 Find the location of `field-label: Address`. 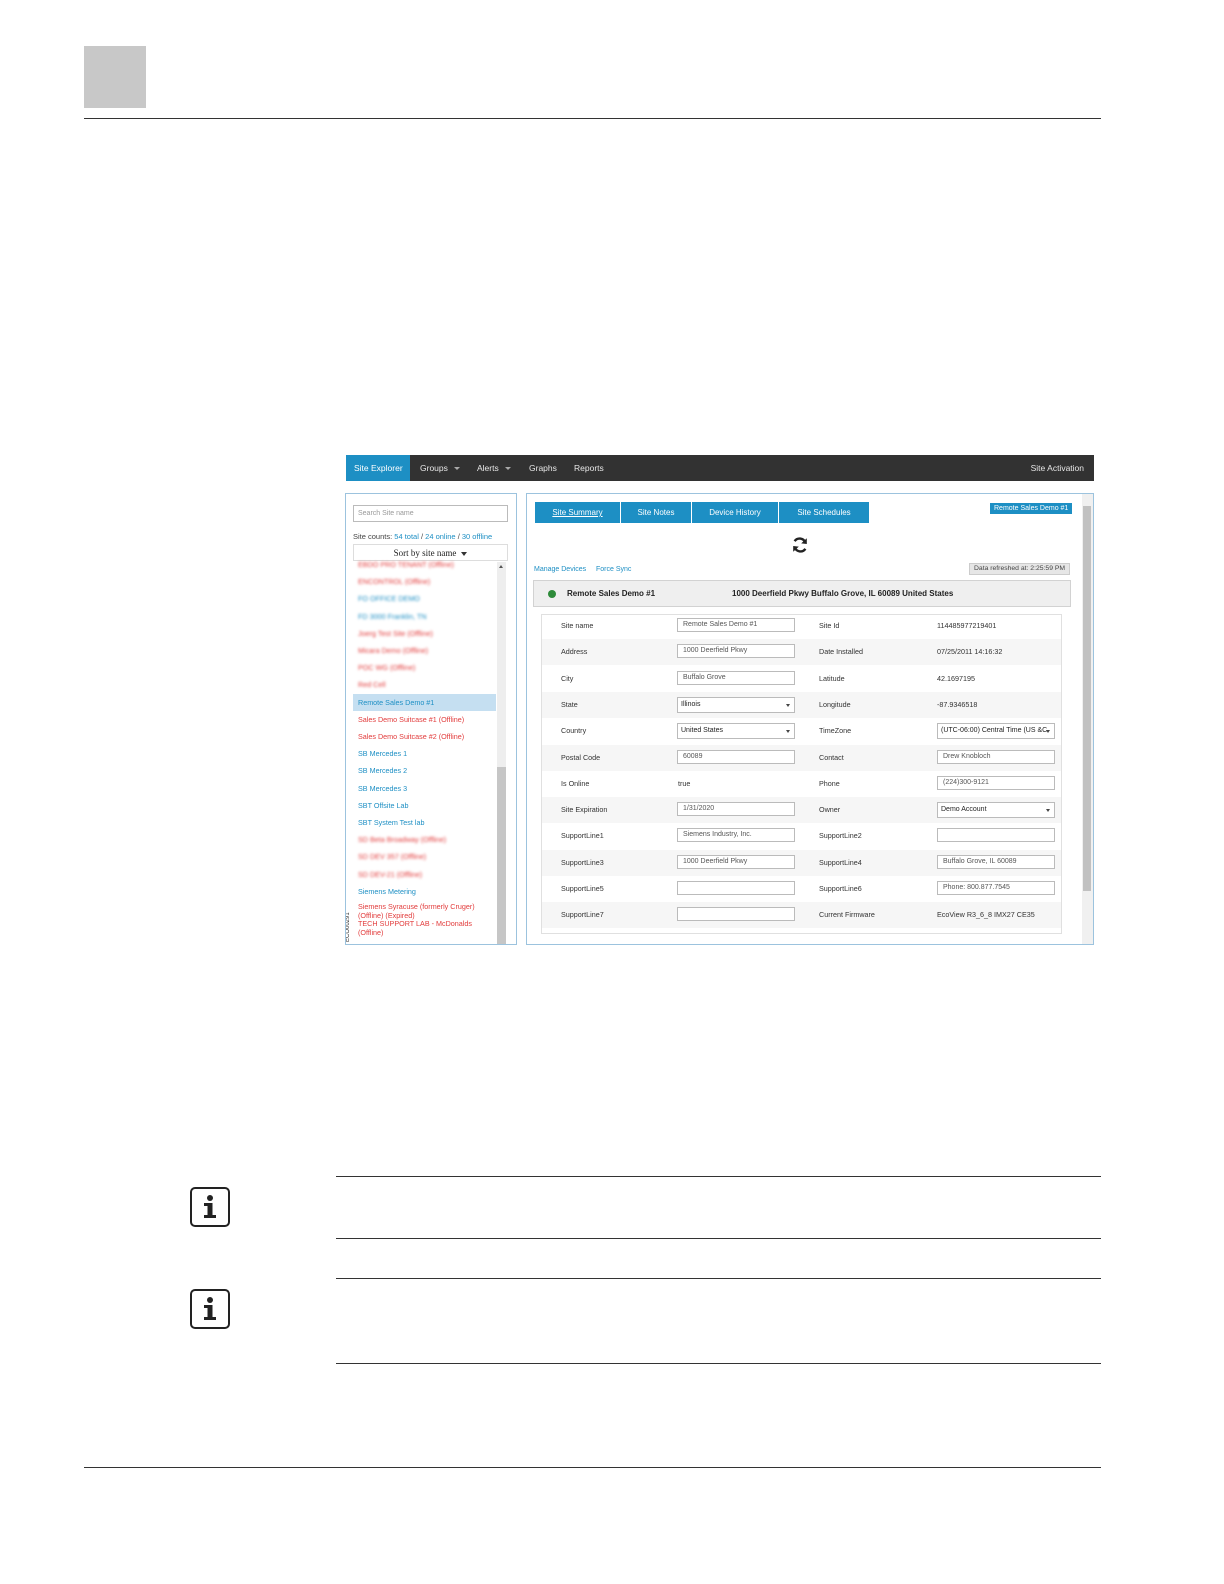

field-label: Address is located at coordinates (574, 652).